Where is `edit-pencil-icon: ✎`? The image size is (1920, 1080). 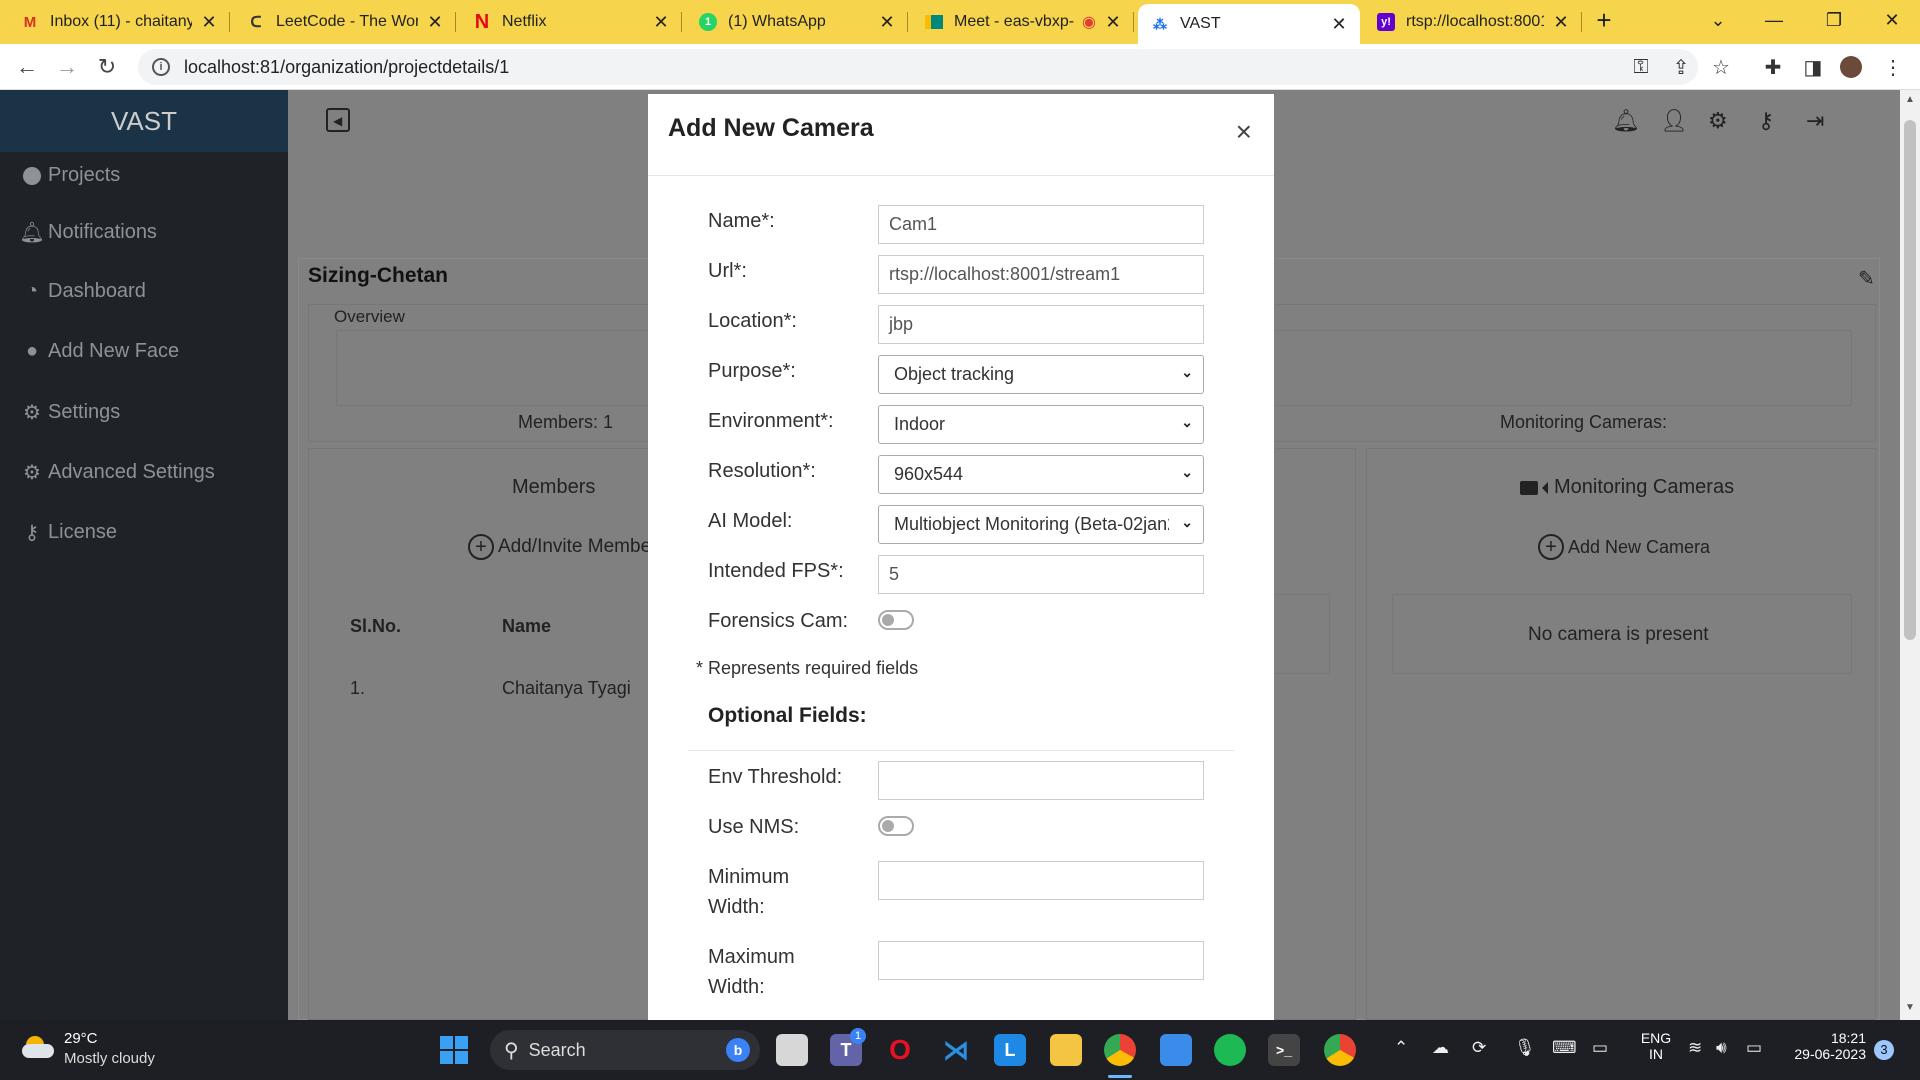 edit-pencil-icon: ✎ is located at coordinates (1866, 278).